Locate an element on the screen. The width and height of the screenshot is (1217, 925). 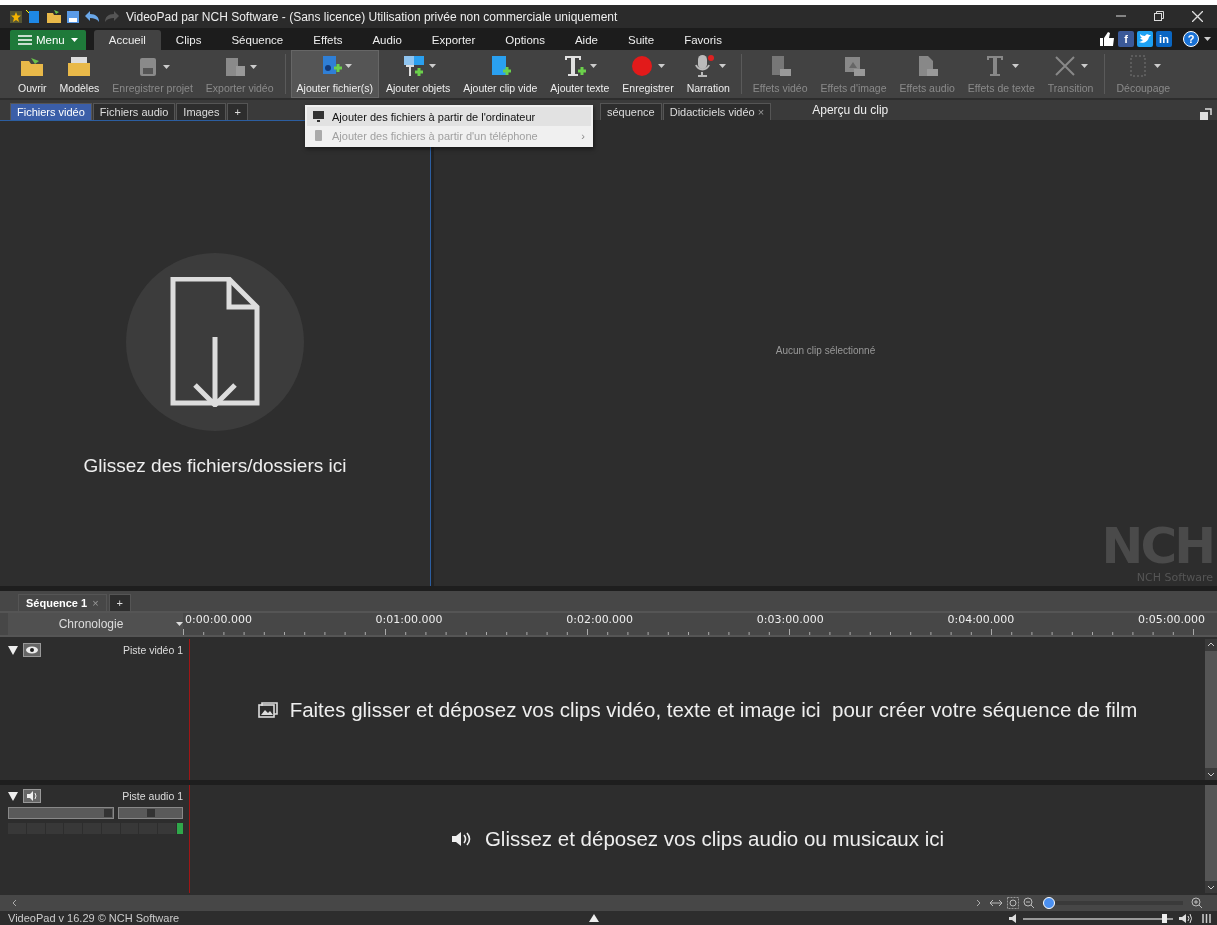
panel-tab: séquence is located at coordinates (631, 111).